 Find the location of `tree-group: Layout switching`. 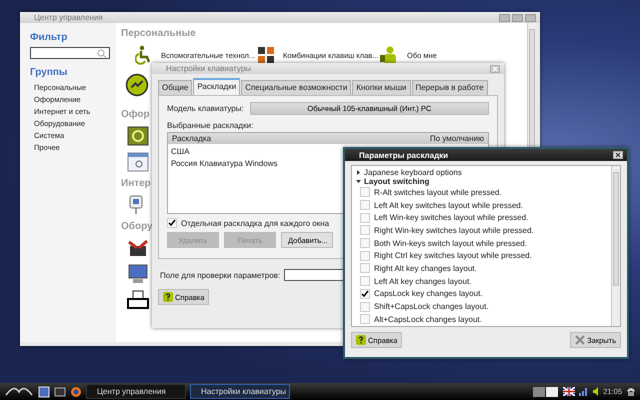

tree-group: Layout switching is located at coordinates (481, 181).